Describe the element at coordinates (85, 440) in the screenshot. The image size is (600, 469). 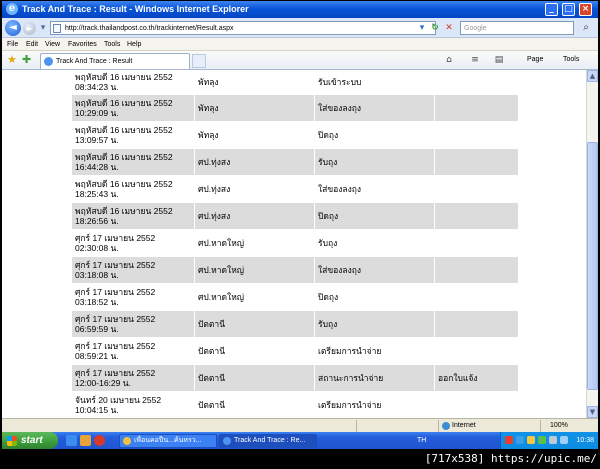
I see `folder-quicklaunch-icon` at that location.